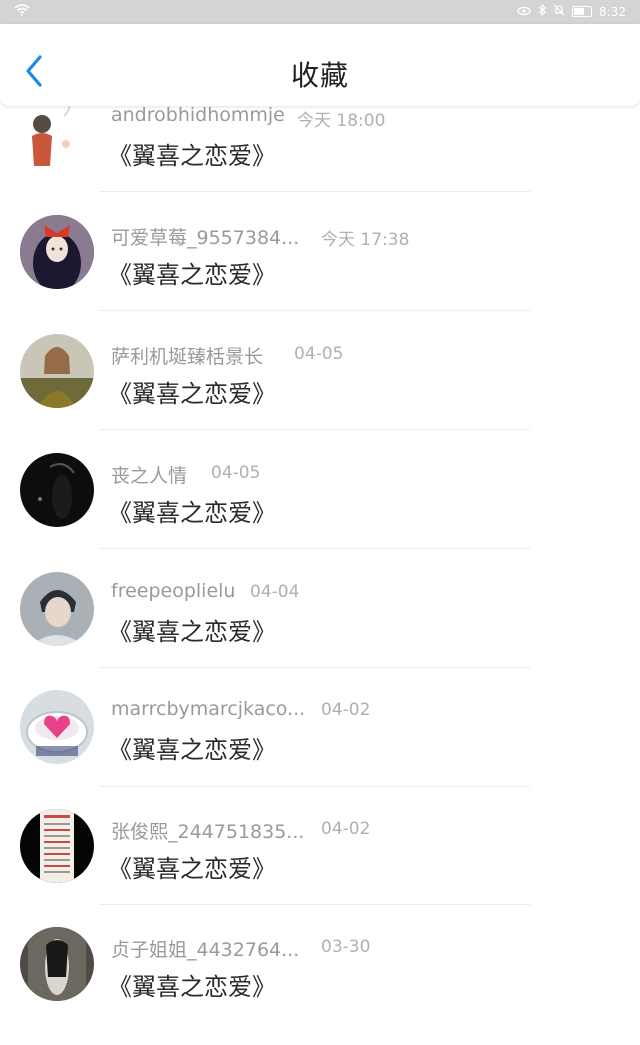 Image resolution: width=640 pixels, height=1045 pixels. I want to click on list-item: marrcbymarcjkaco... 04-02 《翼喜之恋爱》, so click(320, 749).